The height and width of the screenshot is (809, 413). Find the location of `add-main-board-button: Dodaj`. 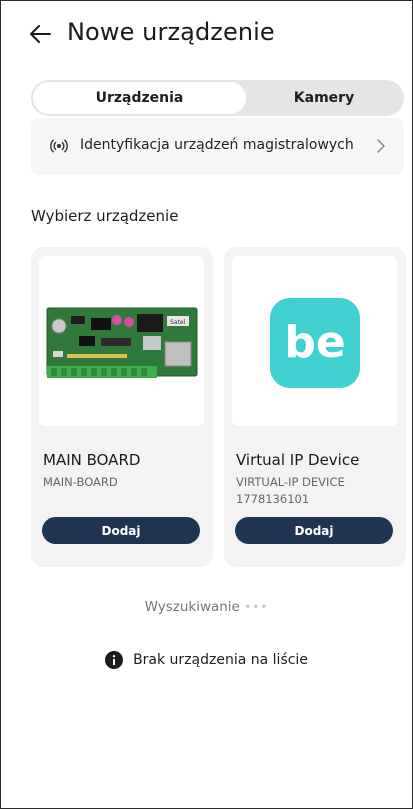

add-main-board-button: Dodaj is located at coordinates (121, 530).